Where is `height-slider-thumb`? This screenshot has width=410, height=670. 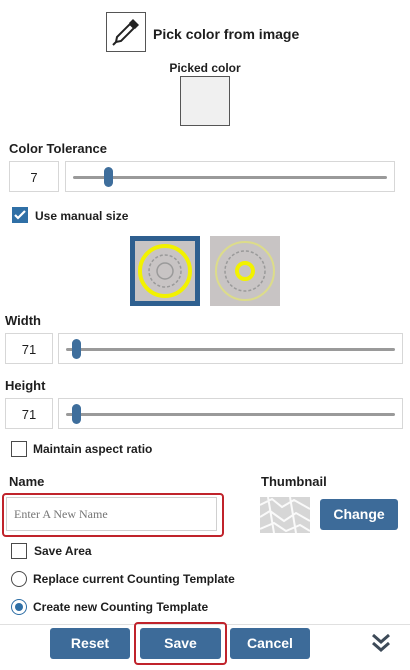
height-slider-thumb is located at coordinates (77, 414).